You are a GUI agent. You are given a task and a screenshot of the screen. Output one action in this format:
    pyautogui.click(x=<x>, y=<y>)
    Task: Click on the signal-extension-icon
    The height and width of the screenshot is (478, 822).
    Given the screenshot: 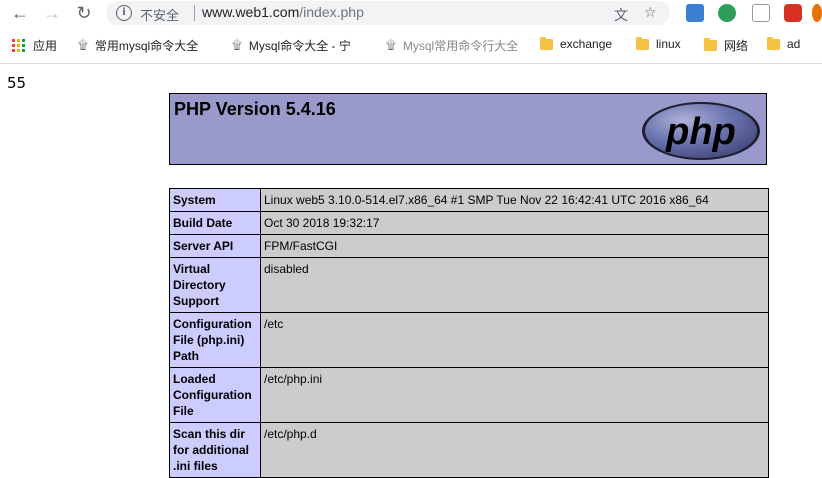 What is the action you would take?
    pyautogui.click(x=761, y=13)
    